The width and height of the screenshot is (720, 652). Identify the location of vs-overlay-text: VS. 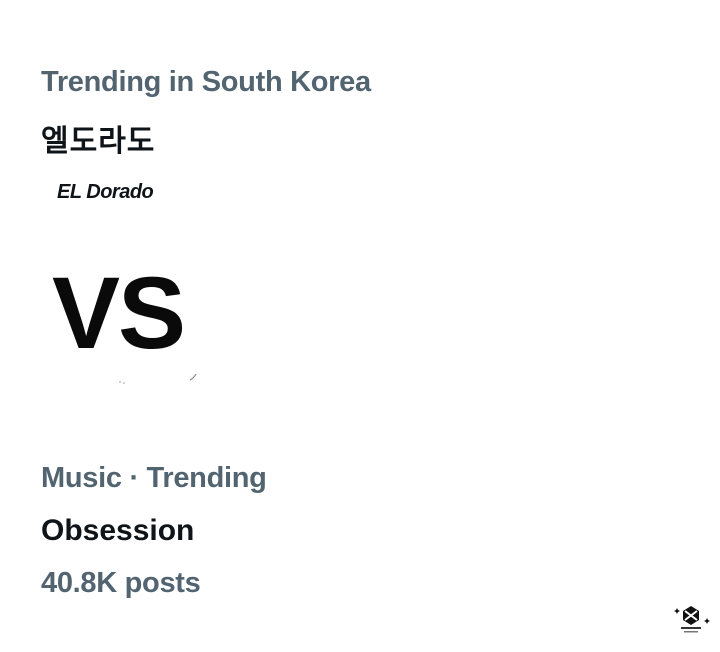
(119, 313).